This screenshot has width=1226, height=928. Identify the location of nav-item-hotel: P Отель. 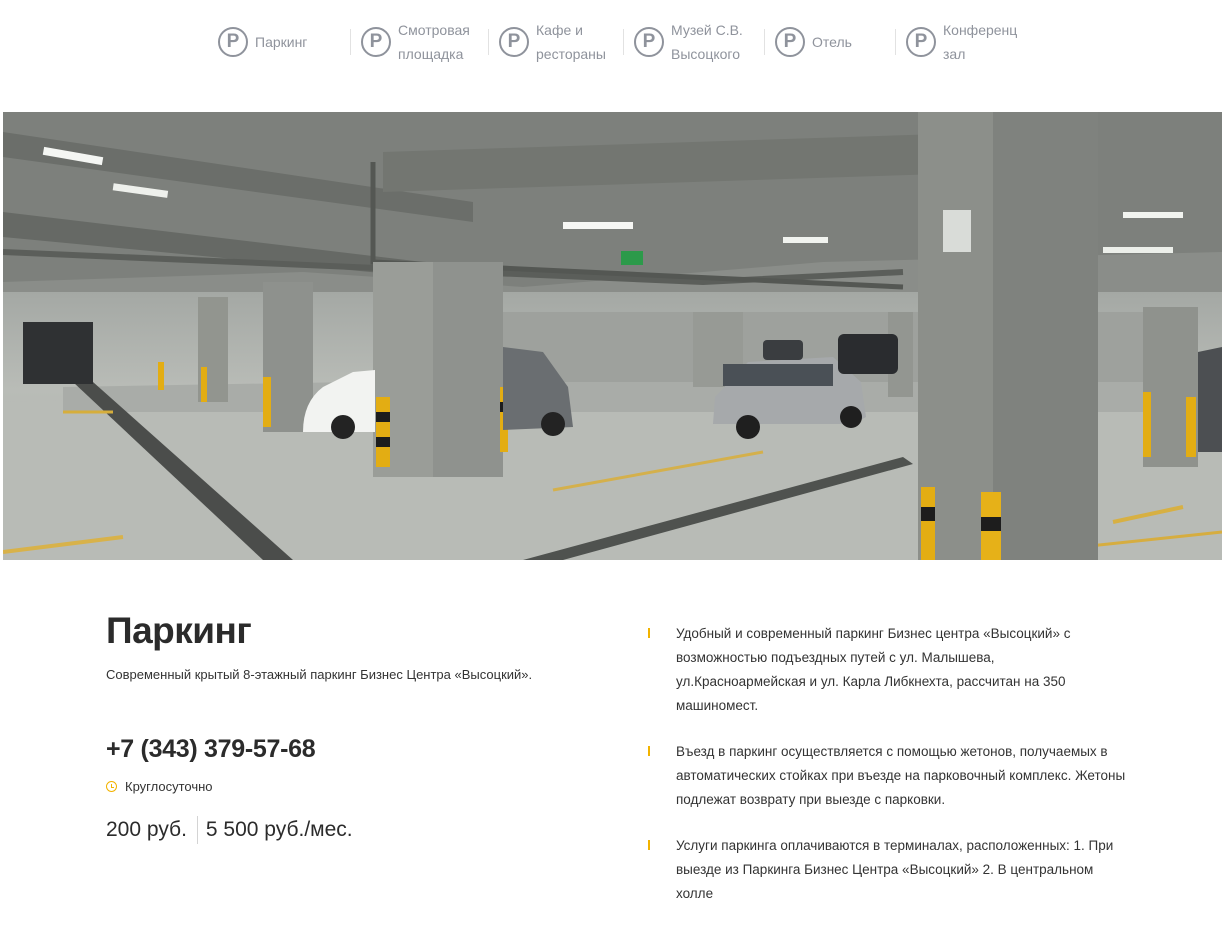
(835, 42).